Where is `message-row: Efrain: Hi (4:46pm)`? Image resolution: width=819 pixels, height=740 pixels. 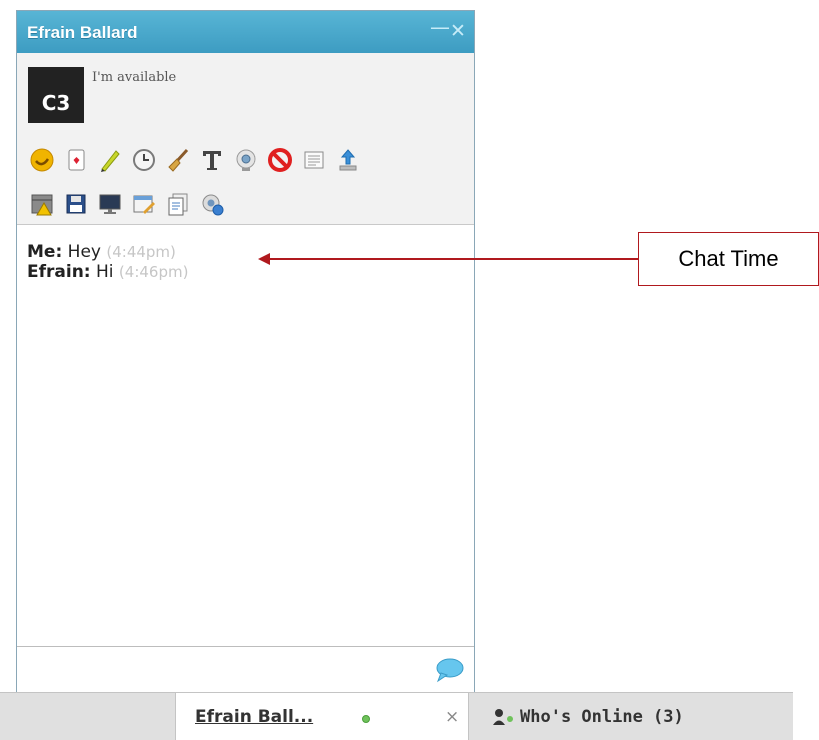 message-row: Efrain: Hi (4:46pm) is located at coordinates (245, 272).